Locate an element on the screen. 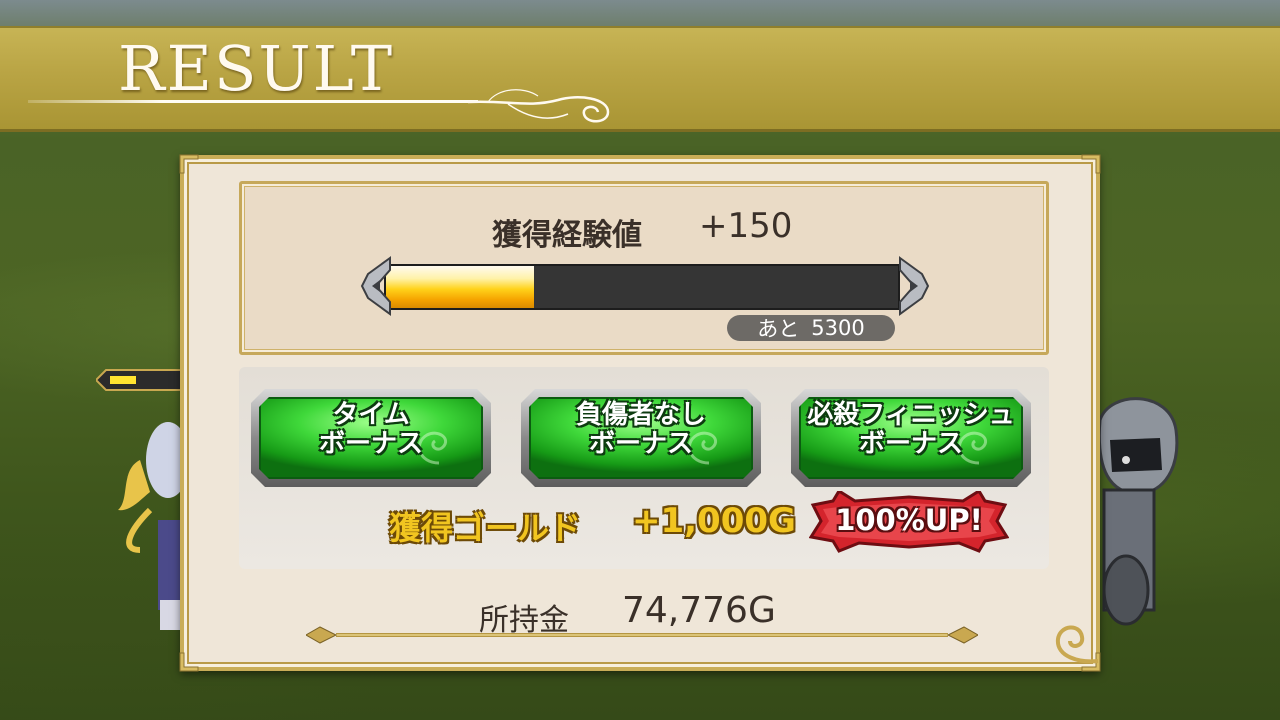 The width and height of the screenshot is (1280, 720). bonus-no-injury-line1: 負傷者なし is located at coordinates (640, 415).